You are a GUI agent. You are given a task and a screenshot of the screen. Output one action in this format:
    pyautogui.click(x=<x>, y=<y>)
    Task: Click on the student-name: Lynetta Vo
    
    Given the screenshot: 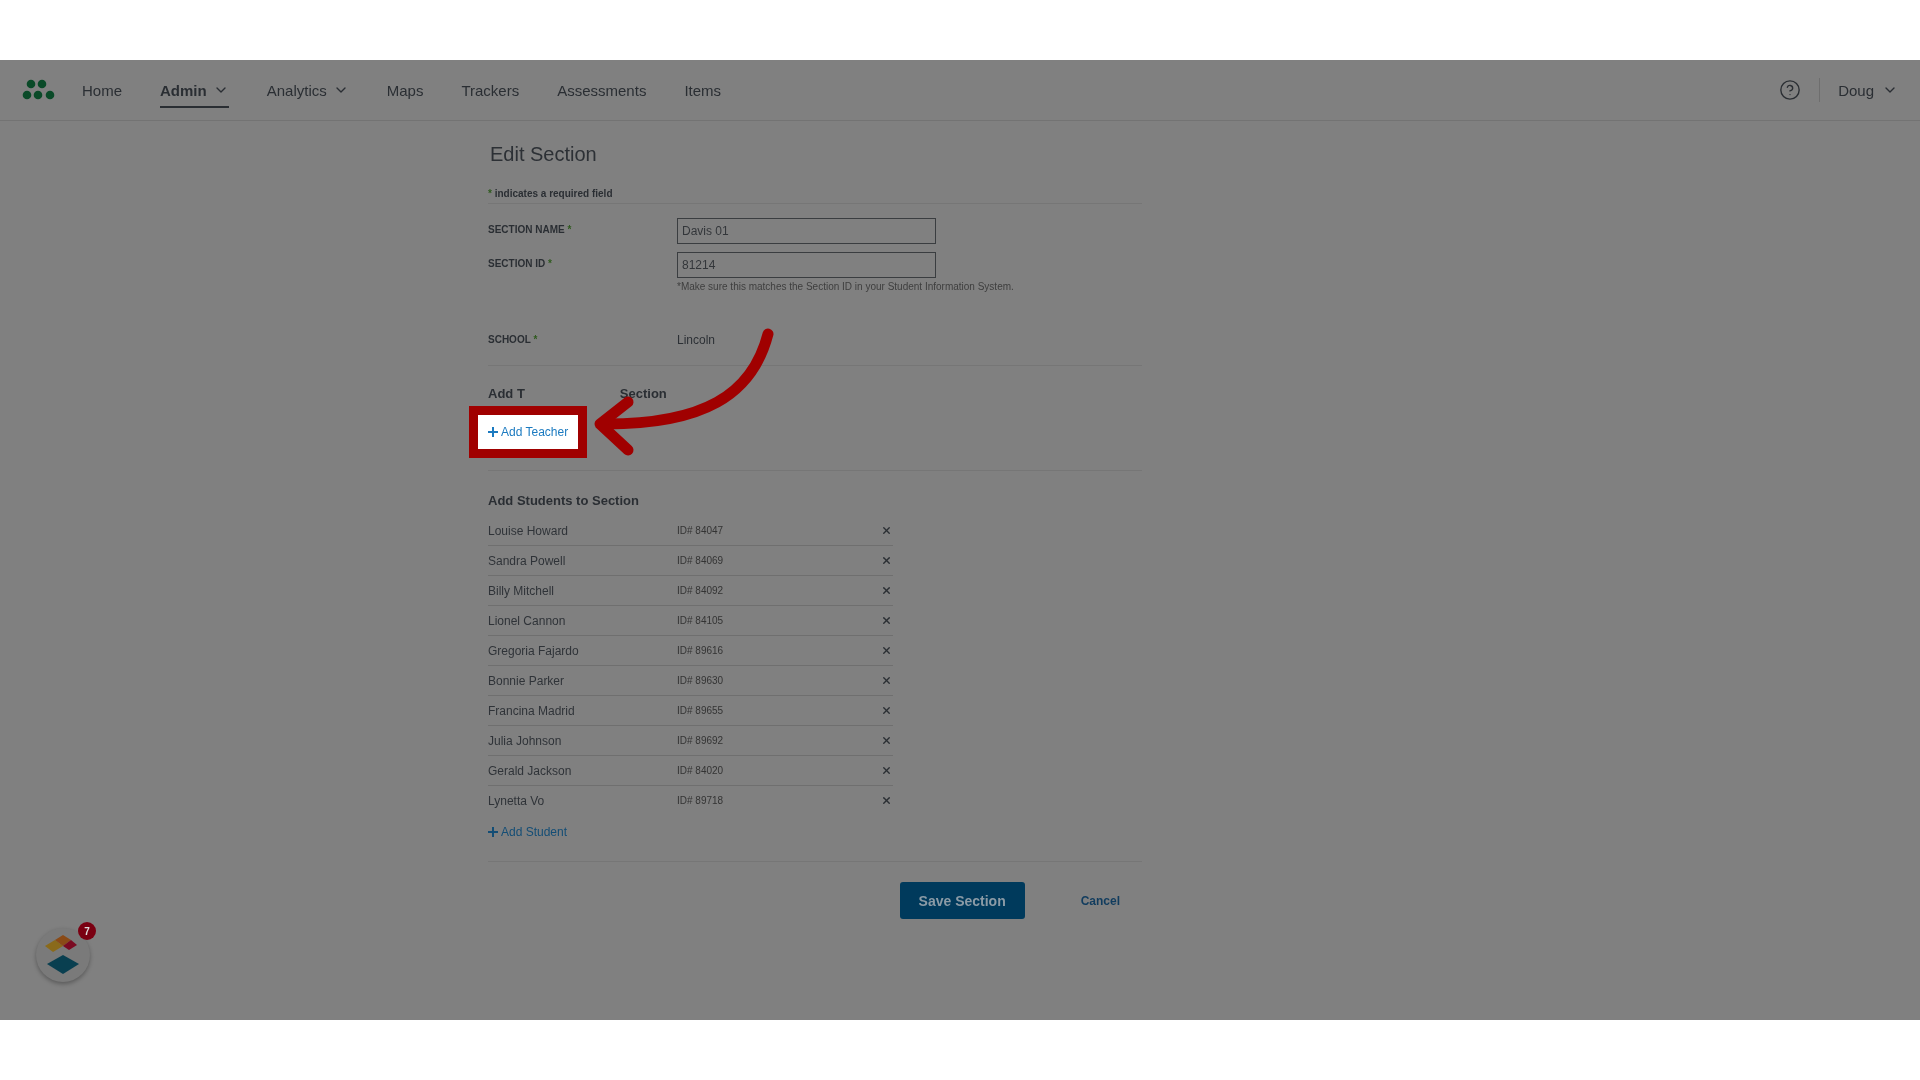 What is the action you would take?
    pyautogui.click(x=517, y=800)
    